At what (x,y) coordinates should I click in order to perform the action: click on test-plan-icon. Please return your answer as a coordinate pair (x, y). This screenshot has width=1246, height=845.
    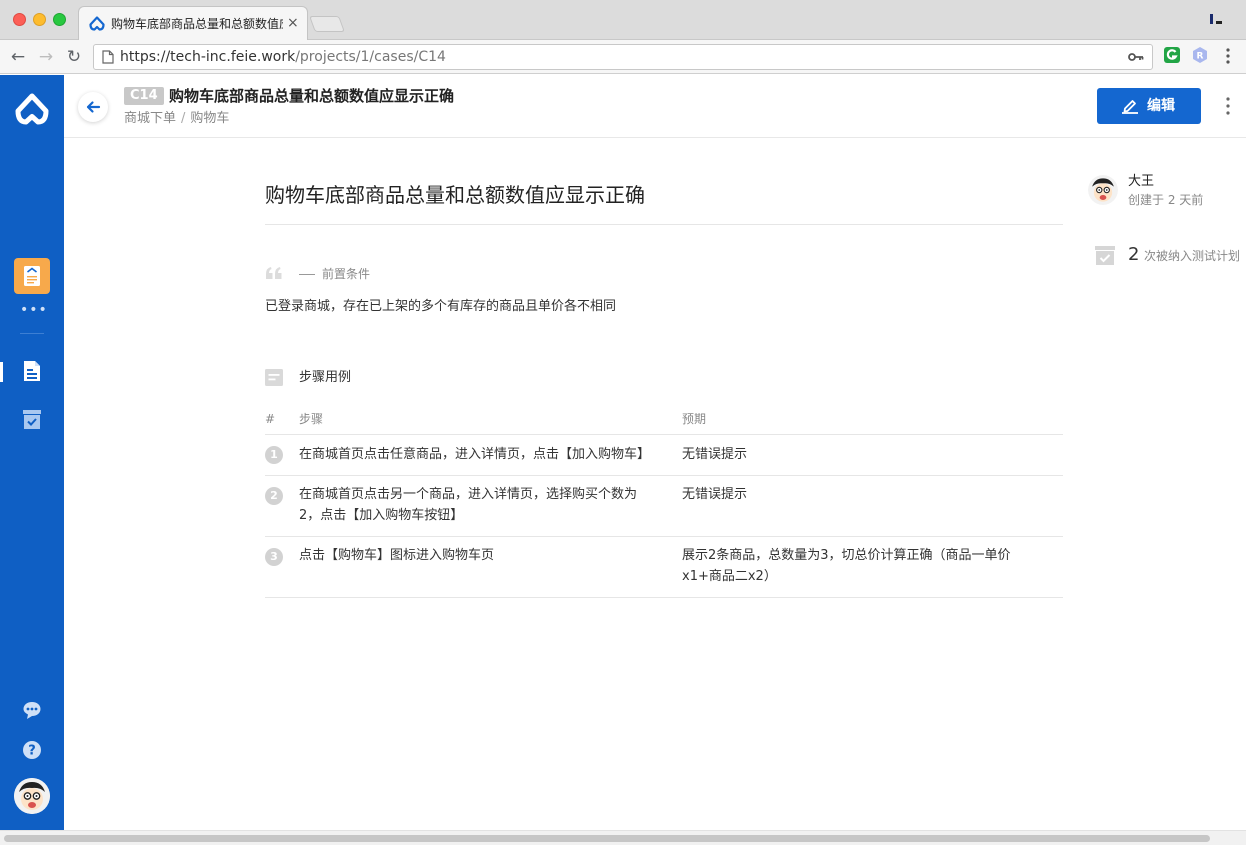
    Looking at the image, I should click on (32, 419).